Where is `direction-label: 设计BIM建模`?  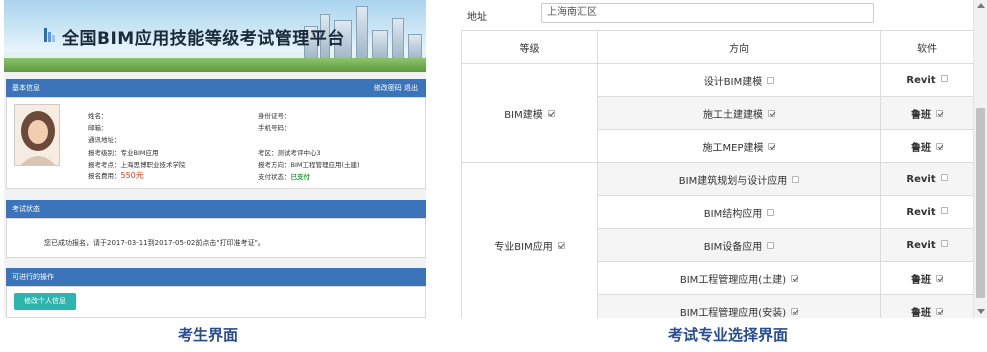 direction-label: 设计BIM建模 is located at coordinates (733, 82).